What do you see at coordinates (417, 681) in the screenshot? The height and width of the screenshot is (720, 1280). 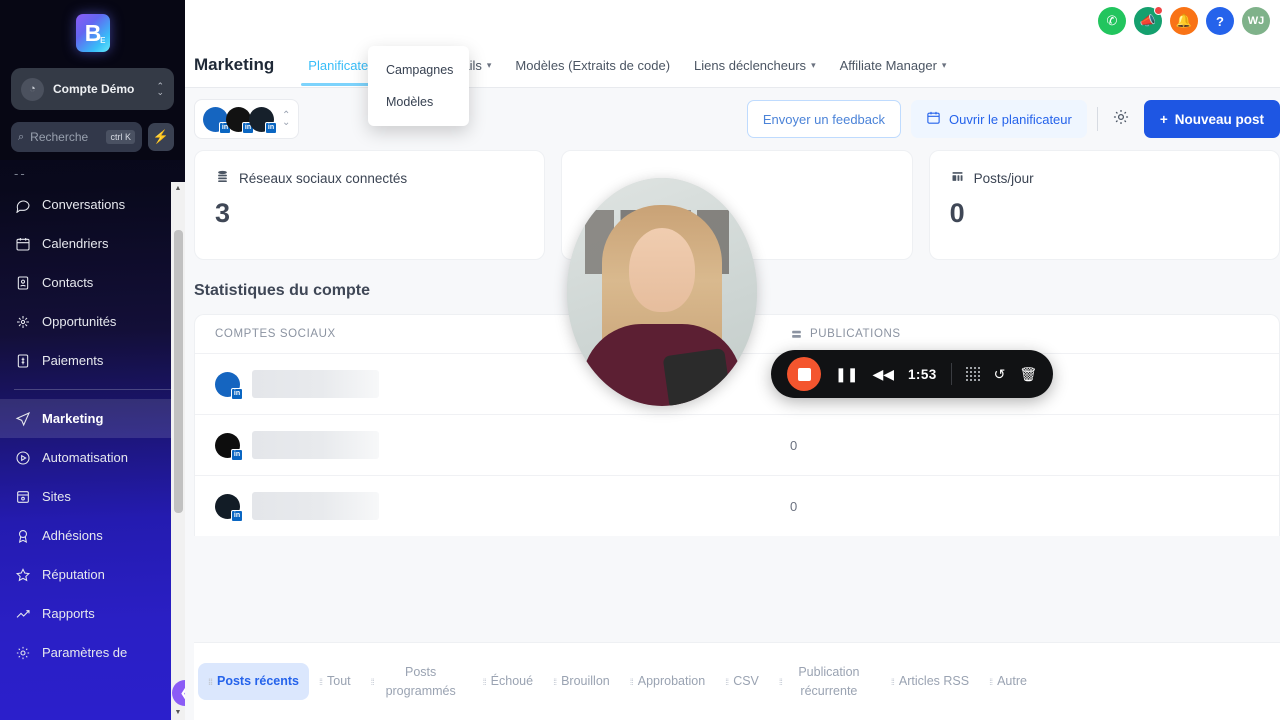 I see `tab-posts-programmes: ⁞⁞ Posts programmés` at bounding box center [417, 681].